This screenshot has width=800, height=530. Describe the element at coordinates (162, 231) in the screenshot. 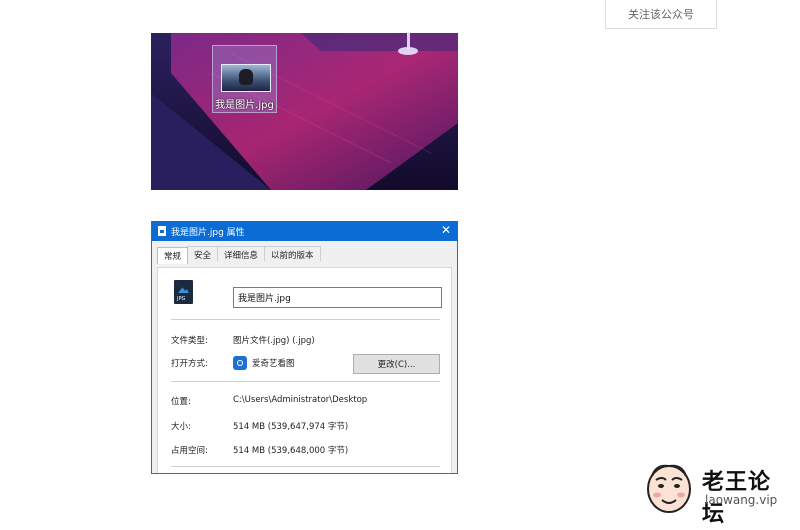

I see `file-icon` at that location.